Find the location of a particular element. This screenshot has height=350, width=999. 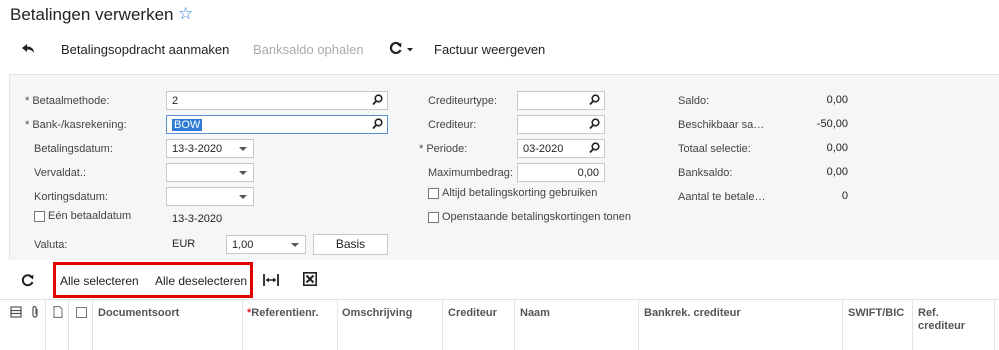

crediteurtype-input is located at coordinates (561, 100).